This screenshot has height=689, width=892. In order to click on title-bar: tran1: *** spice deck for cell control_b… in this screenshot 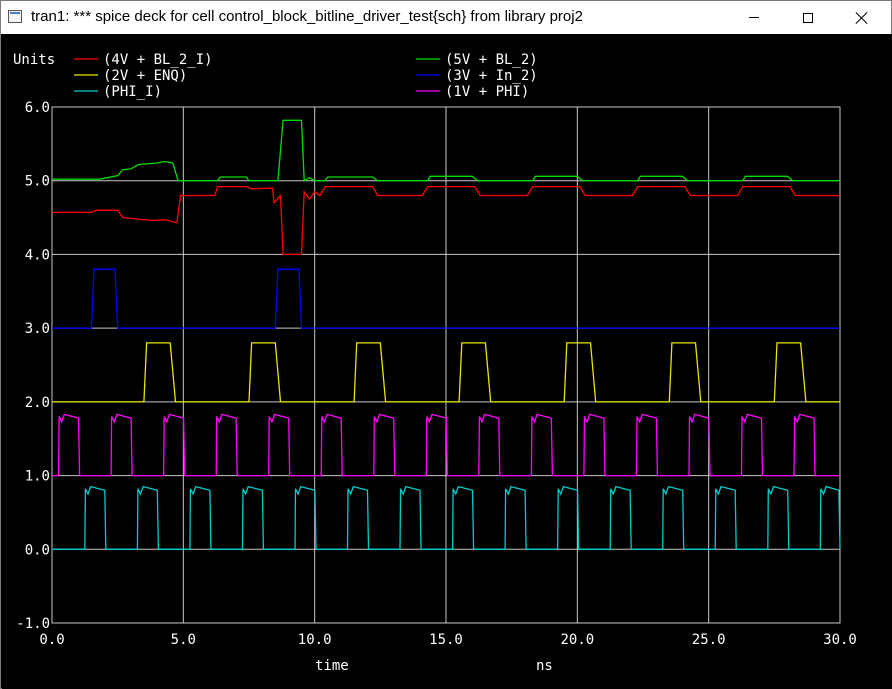, I will do `click(446, 17)`.